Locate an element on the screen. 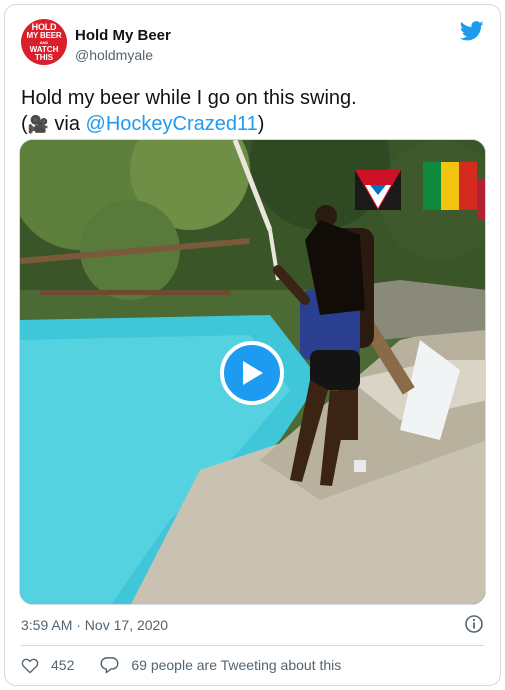 This screenshot has height=690, width=505. timestamp: 3:59 AM · Nov 17, 2020 is located at coordinates (94, 625).